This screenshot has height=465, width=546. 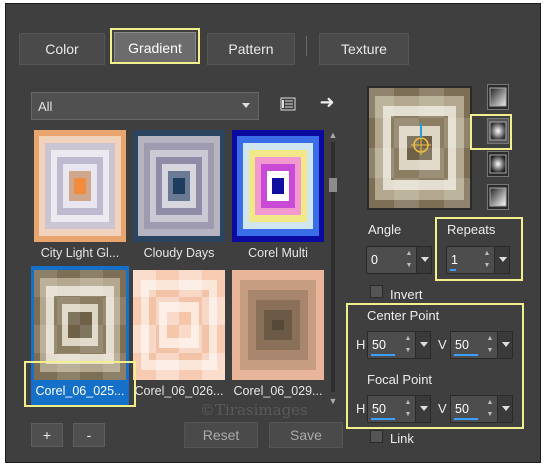 I want to click on tab-color-label: Color, so click(x=62, y=49).